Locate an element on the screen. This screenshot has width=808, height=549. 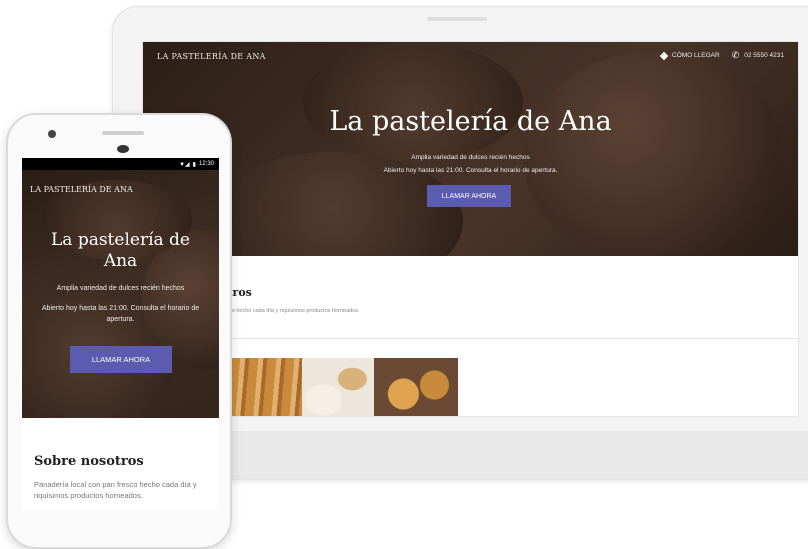
phone-camera is located at coordinates (52, 134).